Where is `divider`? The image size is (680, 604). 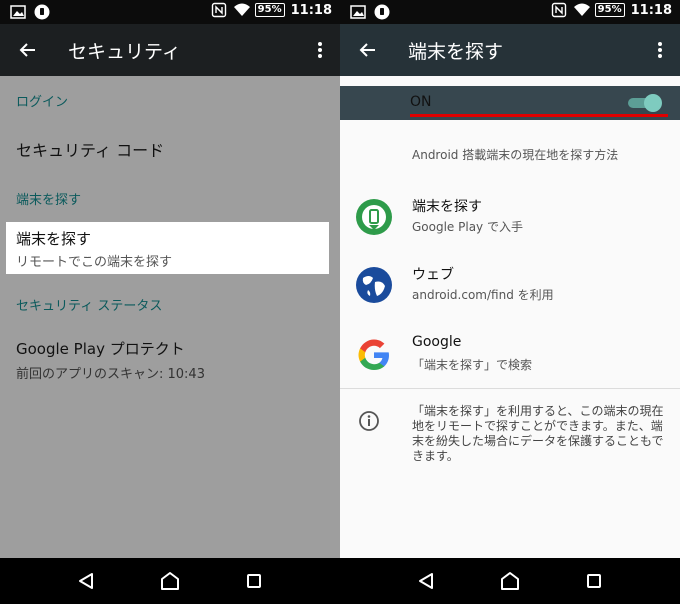 divider is located at coordinates (510, 388).